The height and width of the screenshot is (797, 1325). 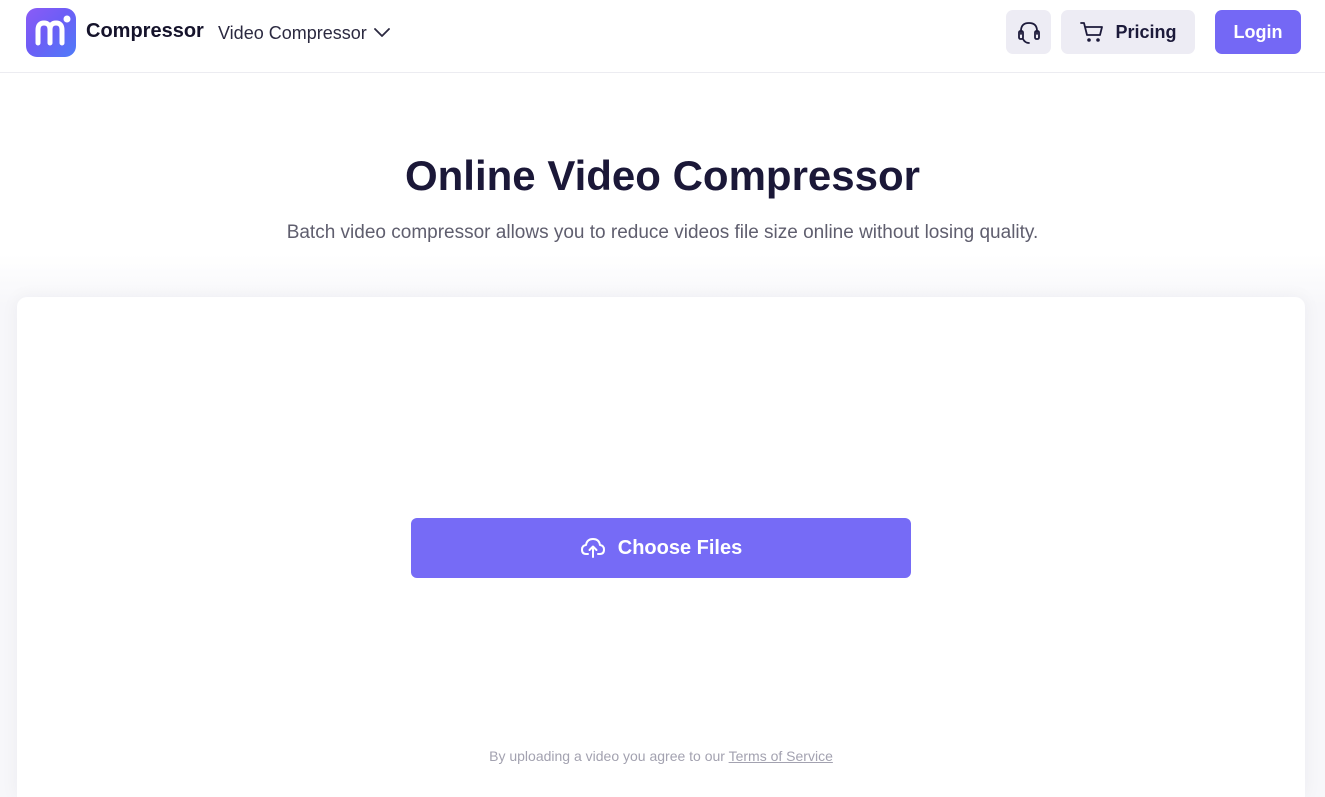 I want to click on support-button, so click(x=1028, y=32).